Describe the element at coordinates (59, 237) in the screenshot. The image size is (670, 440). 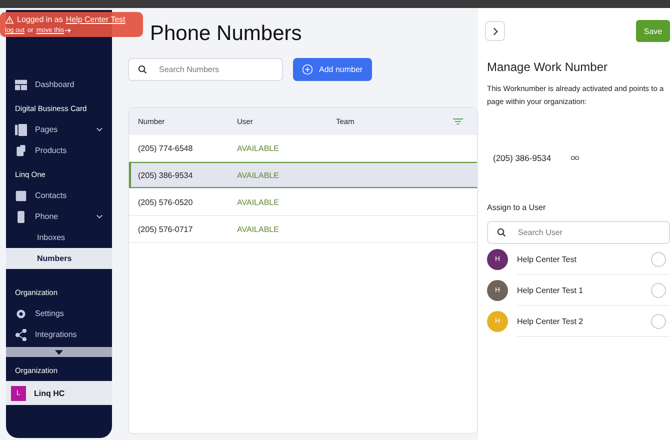
I see `sidebar-subitem: Inboxes` at that location.